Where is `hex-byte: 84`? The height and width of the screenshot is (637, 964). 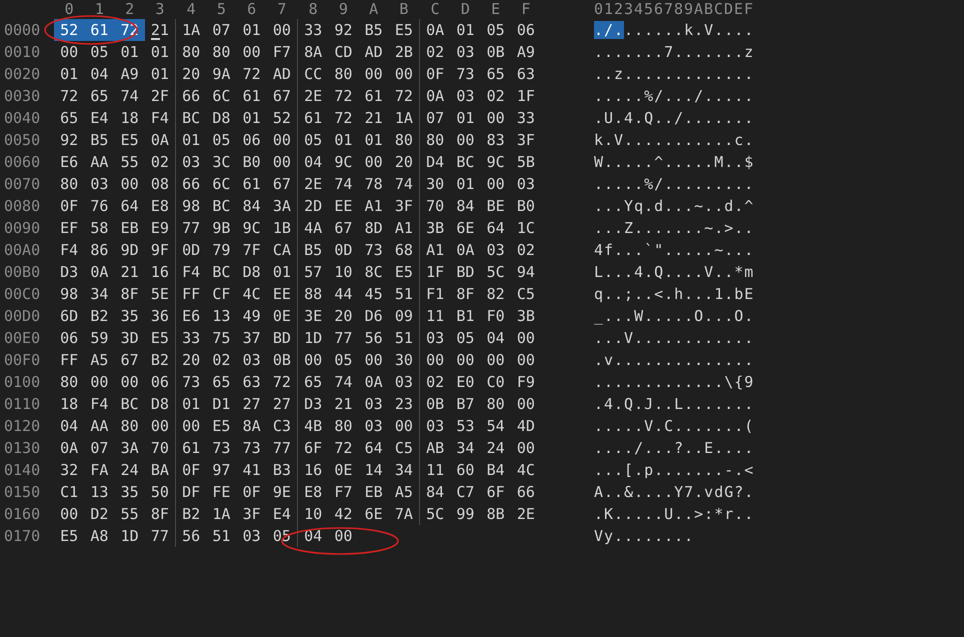
hex-byte: 84 is located at coordinates (435, 492).